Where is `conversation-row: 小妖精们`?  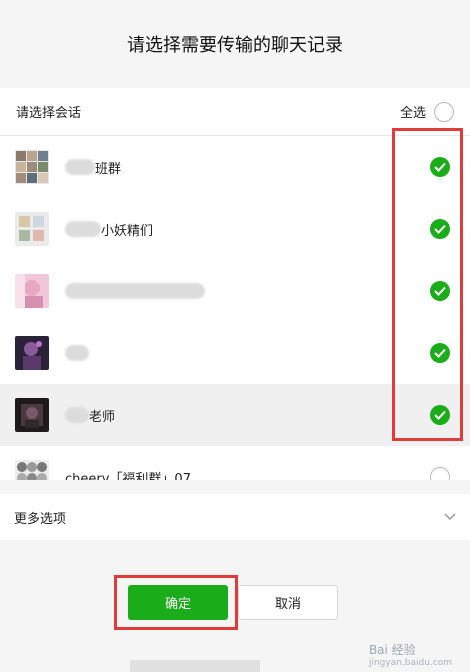 conversation-row: 小妖精们 is located at coordinates (235, 229).